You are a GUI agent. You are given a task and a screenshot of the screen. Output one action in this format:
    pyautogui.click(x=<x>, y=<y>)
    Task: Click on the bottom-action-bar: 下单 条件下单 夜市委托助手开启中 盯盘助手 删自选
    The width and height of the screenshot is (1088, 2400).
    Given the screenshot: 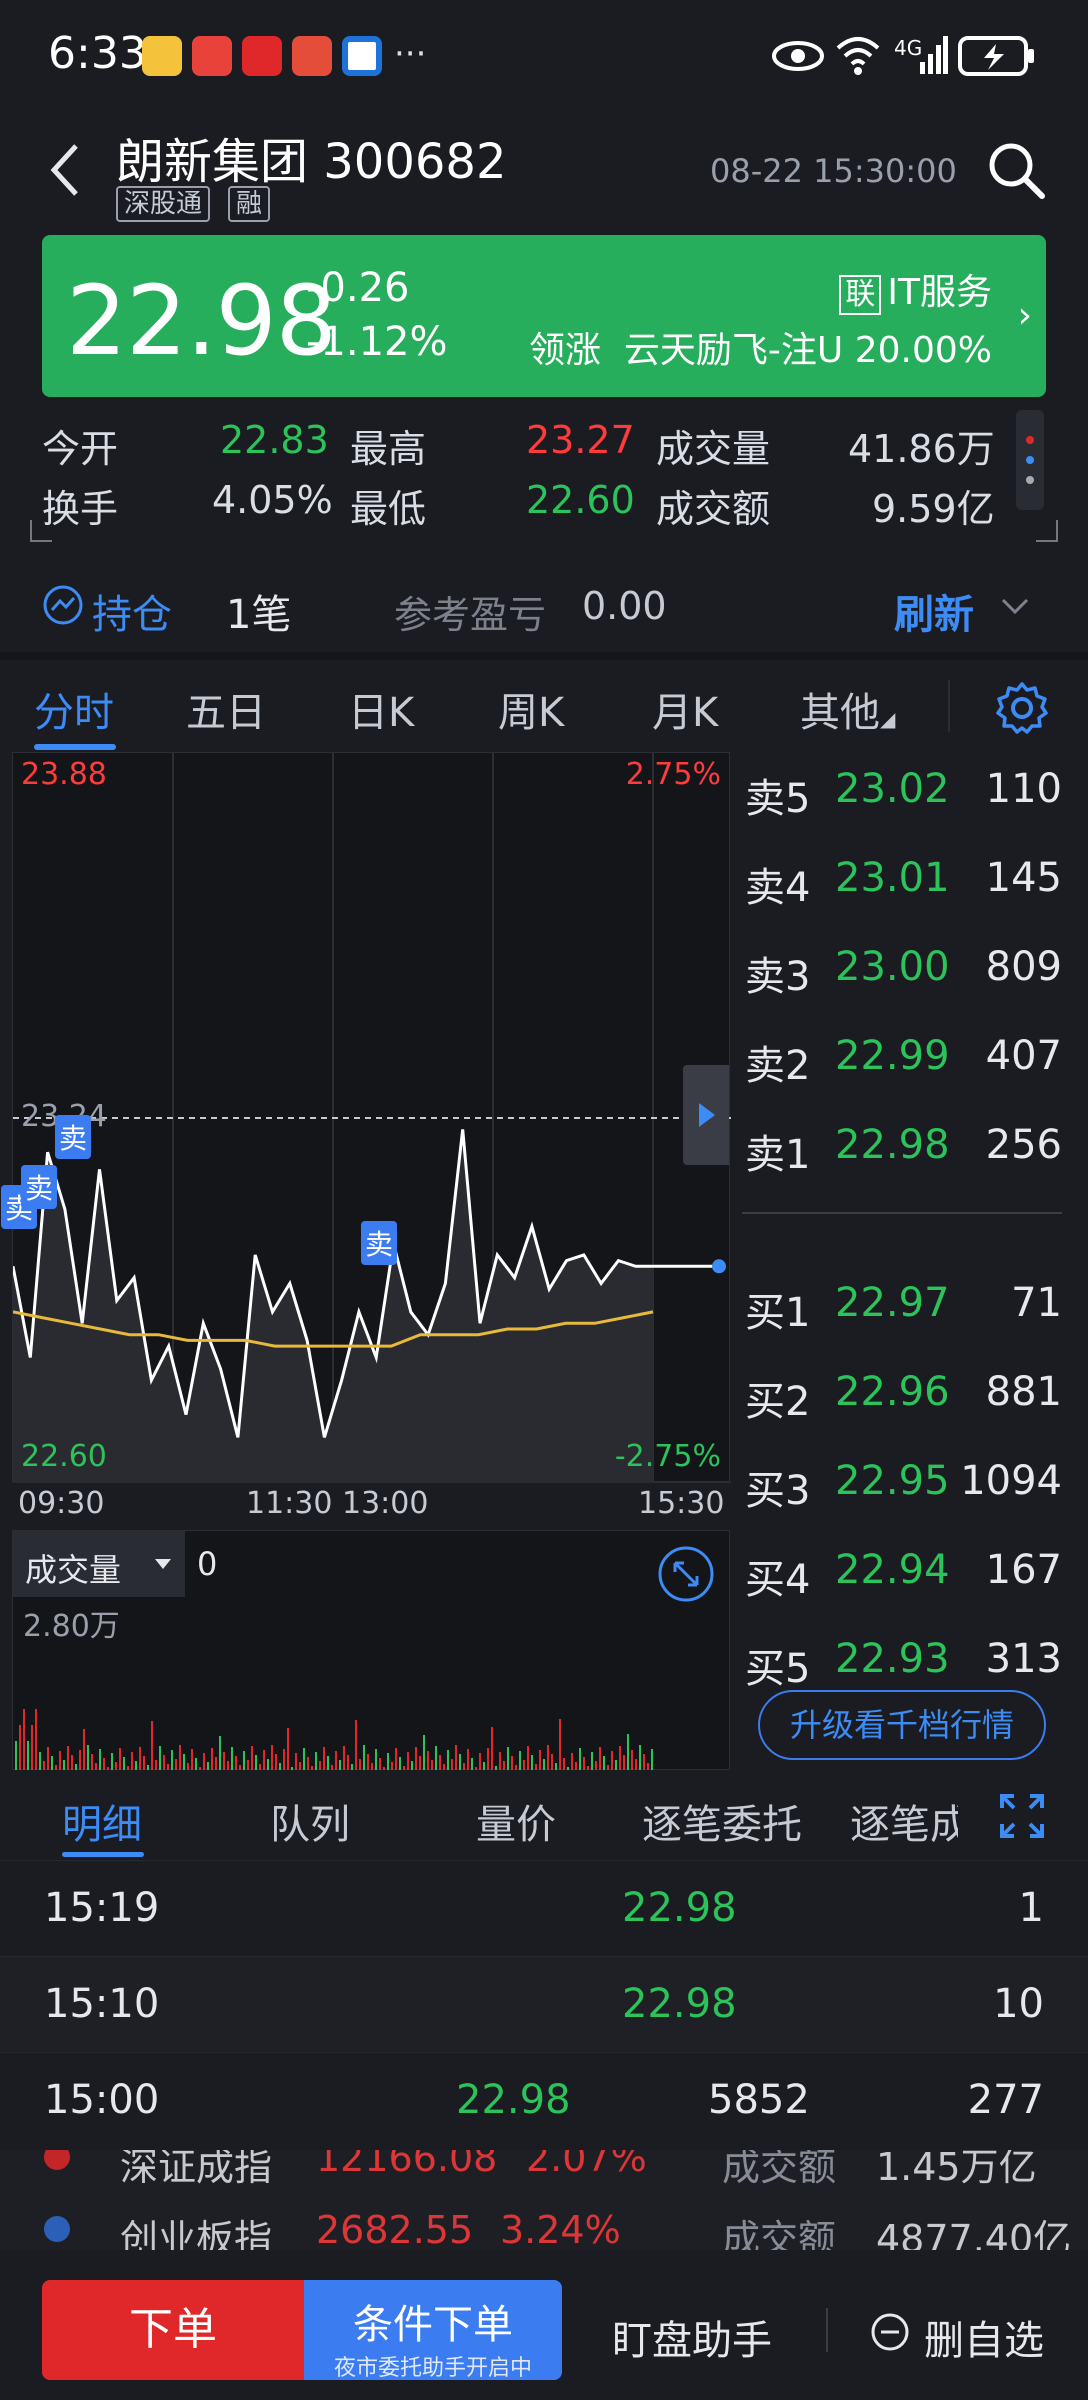 What is the action you would take?
    pyautogui.click(x=544, y=2325)
    